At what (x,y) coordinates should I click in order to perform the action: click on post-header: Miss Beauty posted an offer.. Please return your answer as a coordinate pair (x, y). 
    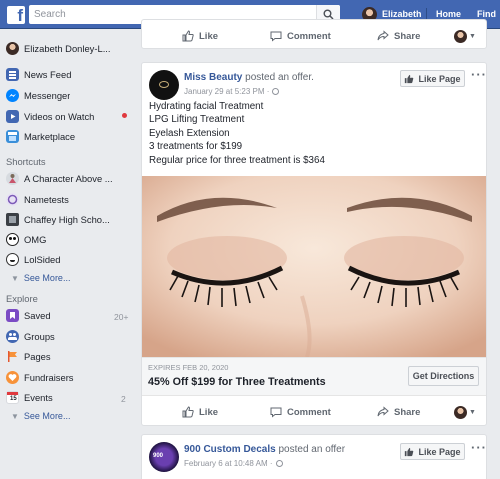
    Looking at the image, I should click on (249, 77).